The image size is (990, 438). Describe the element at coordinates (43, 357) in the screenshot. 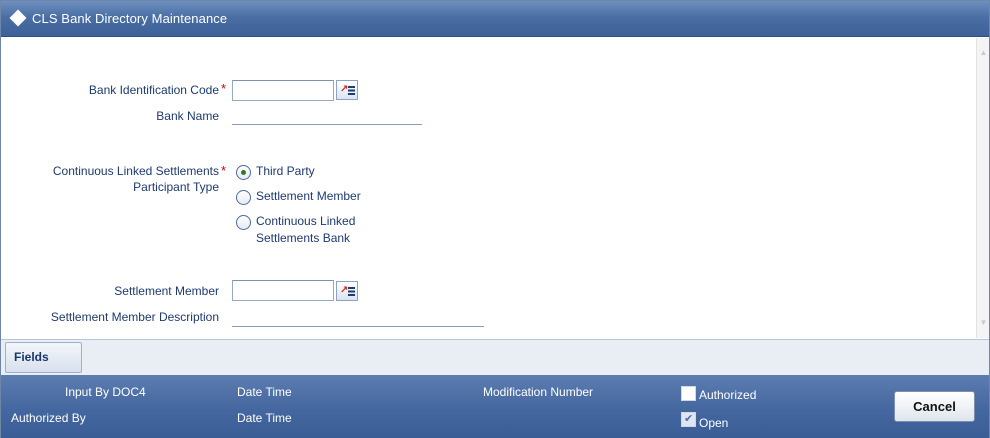

I see `fields-button: Fields` at that location.